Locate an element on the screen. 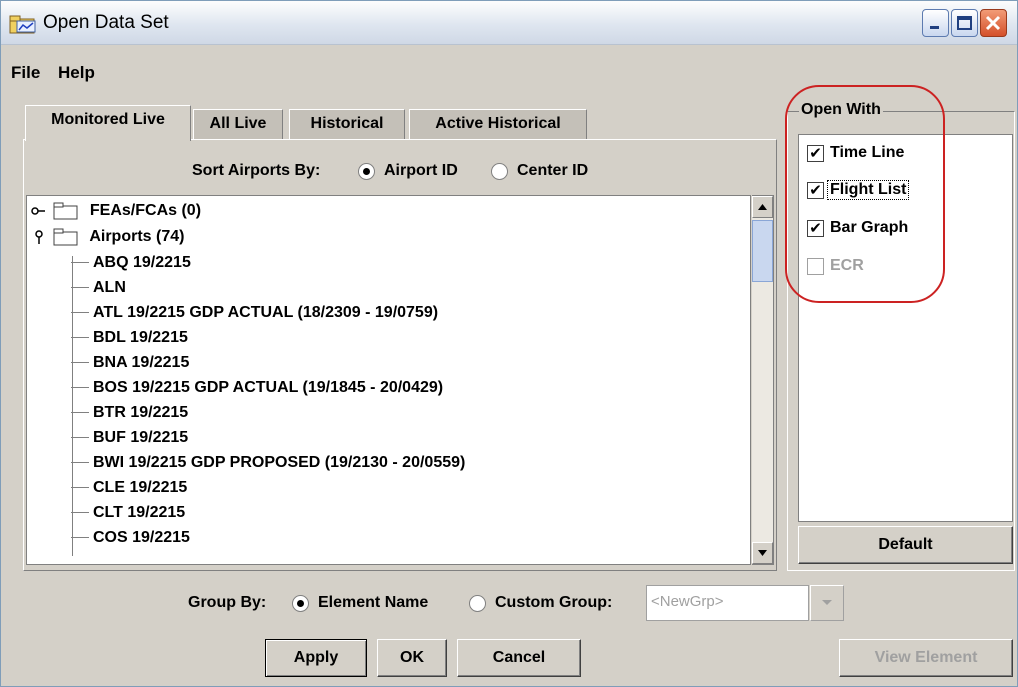 The height and width of the screenshot is (687, 1018). radio-element-name-label: Element Name is located at coordinates (373, 603).